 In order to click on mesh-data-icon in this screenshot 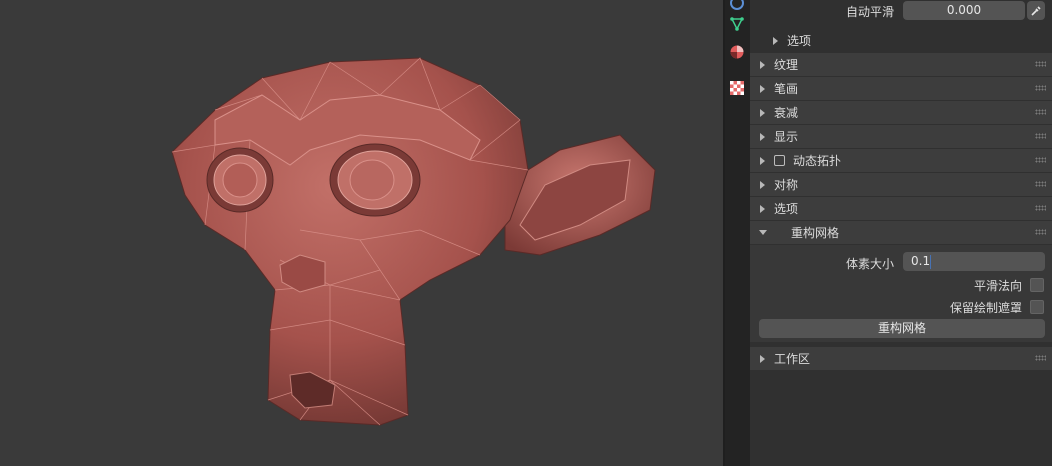, I will do `click(737, 24)`.